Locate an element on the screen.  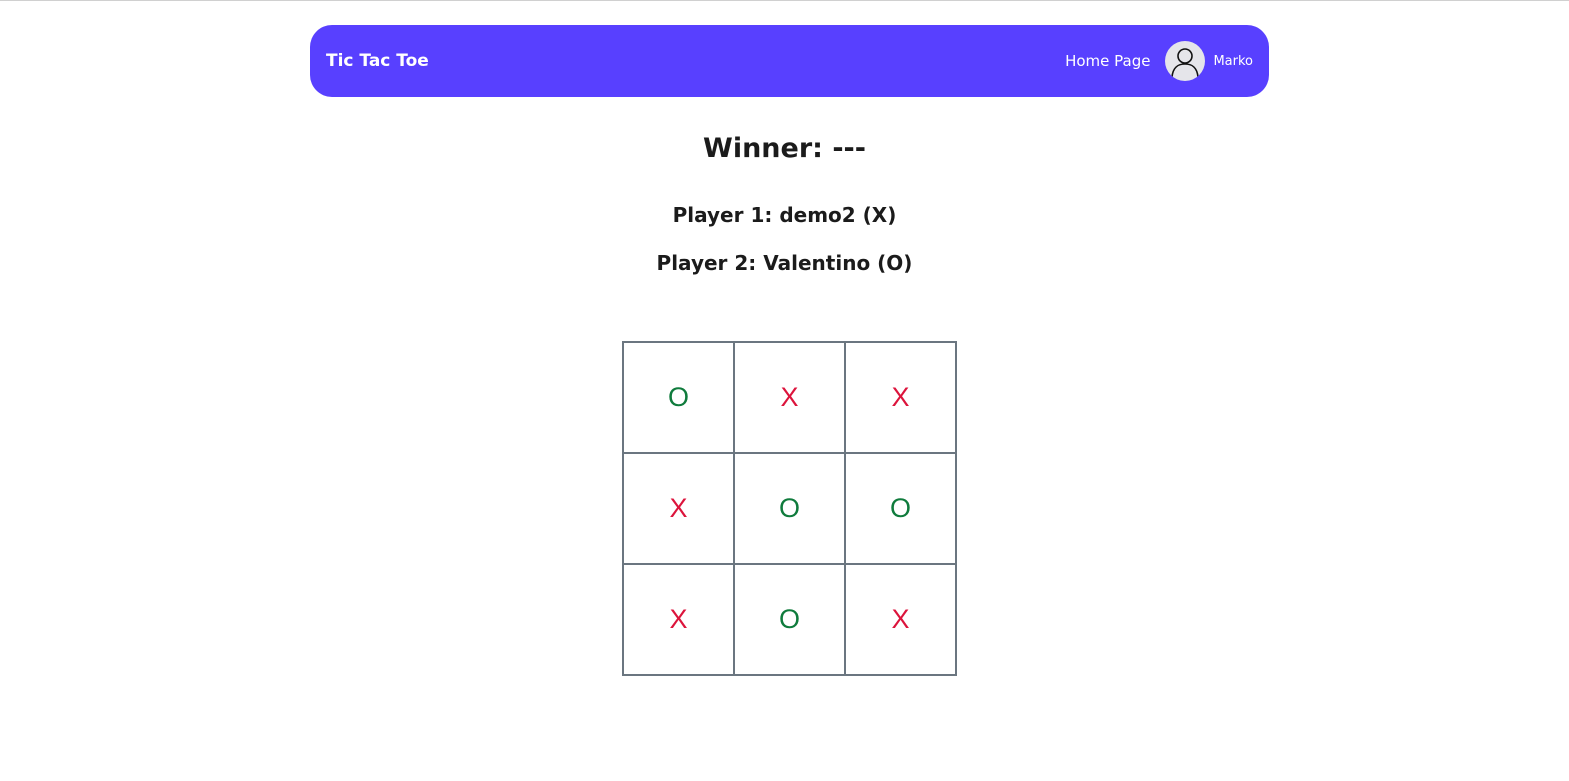
brand-link: Tic Tac Toe is located at coordinates (377, 61).